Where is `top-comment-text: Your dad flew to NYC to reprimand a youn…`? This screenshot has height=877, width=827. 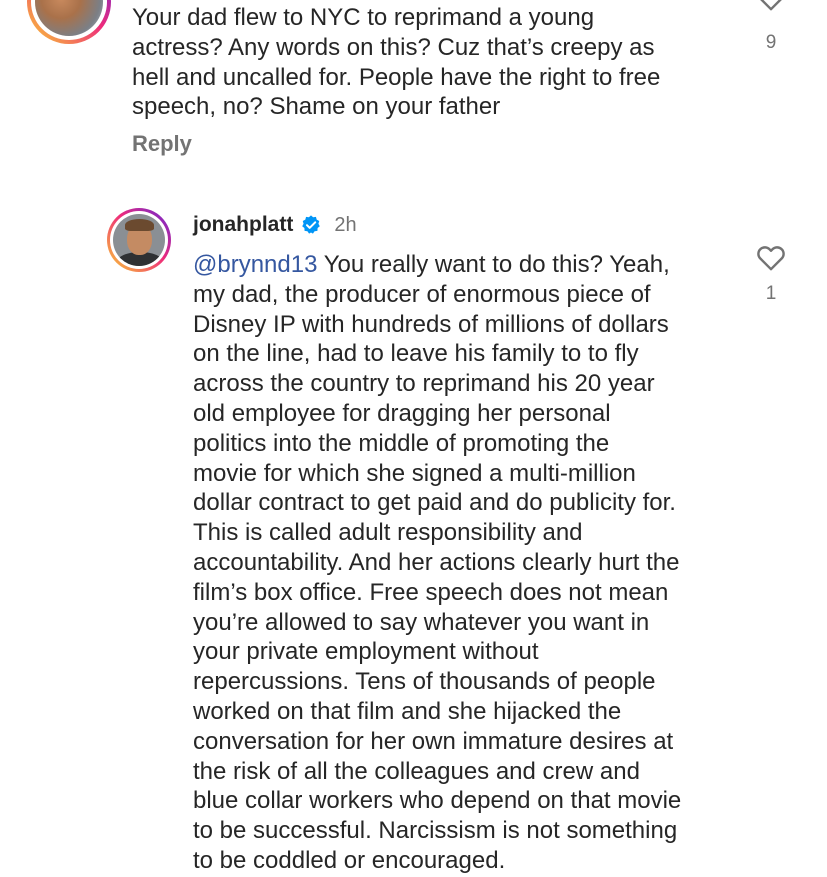 top-comment-text: Your dad flew to NYC to reprimand a youn… is located at coordinates (396, 62).